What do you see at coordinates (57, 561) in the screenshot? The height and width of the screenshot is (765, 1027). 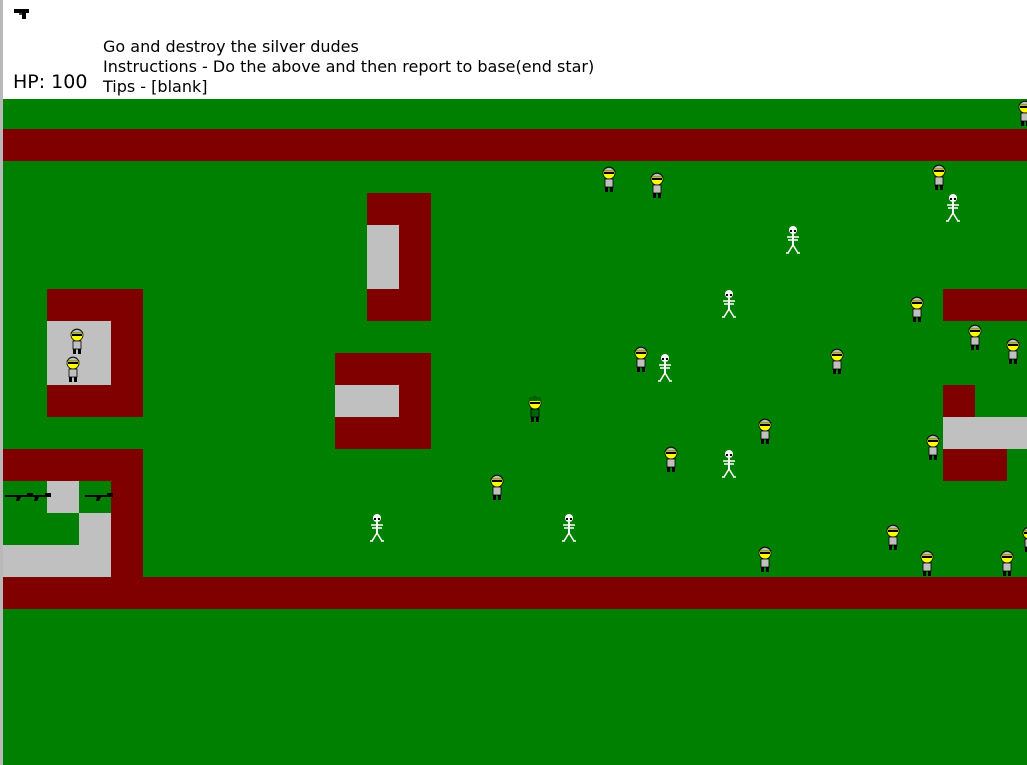 I see `armory-floor` at bounding box center [57, 561].